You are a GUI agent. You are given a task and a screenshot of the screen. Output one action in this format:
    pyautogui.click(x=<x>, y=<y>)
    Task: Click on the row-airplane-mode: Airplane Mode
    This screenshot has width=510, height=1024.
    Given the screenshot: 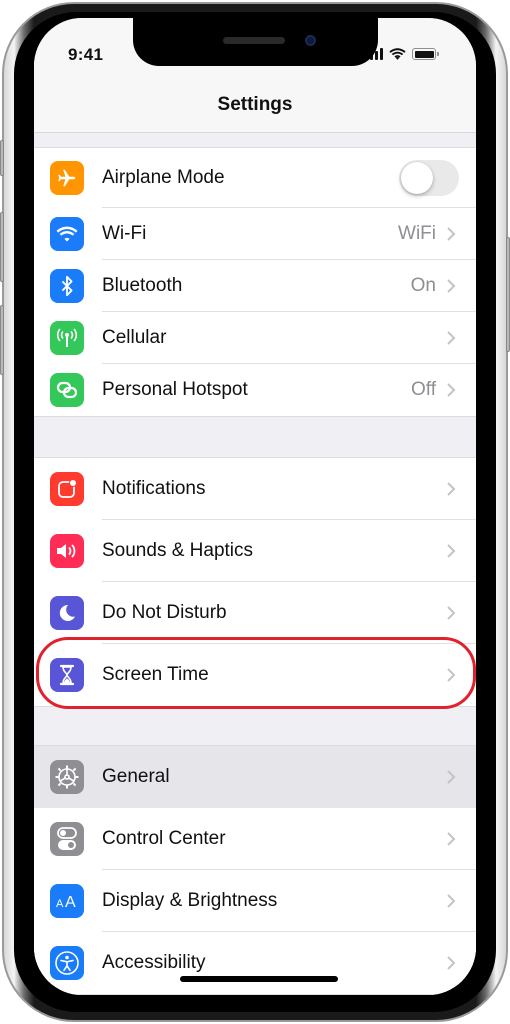 What is the action you would take?
    pyautogui.click(x=255, y=178)
    